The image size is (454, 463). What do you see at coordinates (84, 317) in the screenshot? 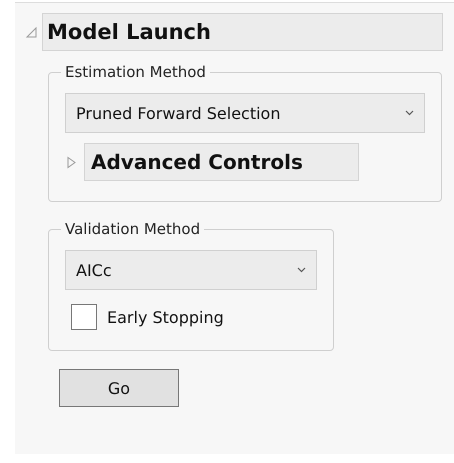
I see `checkbox` at bounding box center [84, 317].